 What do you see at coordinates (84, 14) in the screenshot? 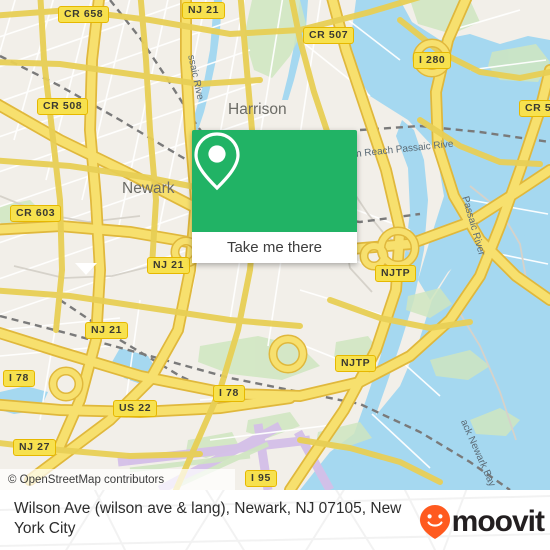
I see `highway-shield-cr-658: CR 658` at bounding box center [84, 14].